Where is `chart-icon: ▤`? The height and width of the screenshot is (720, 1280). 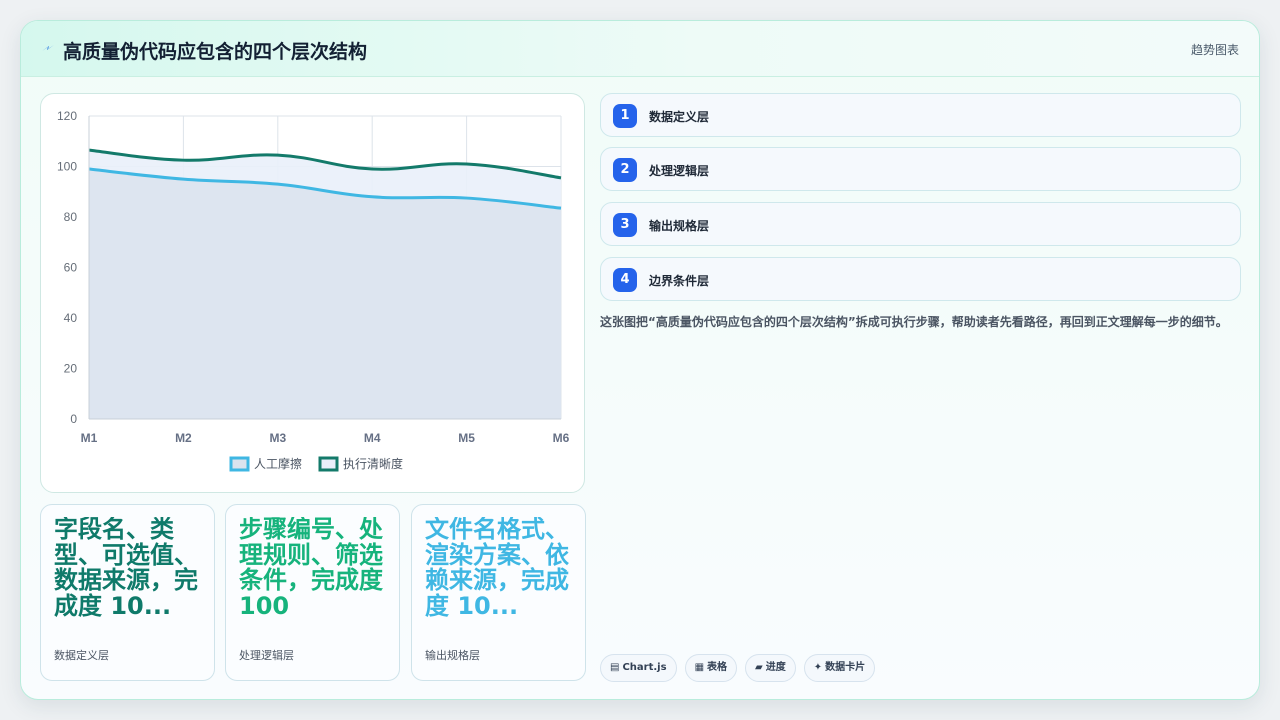 chart-icon: ▤ is located at coordinates (615, 667).